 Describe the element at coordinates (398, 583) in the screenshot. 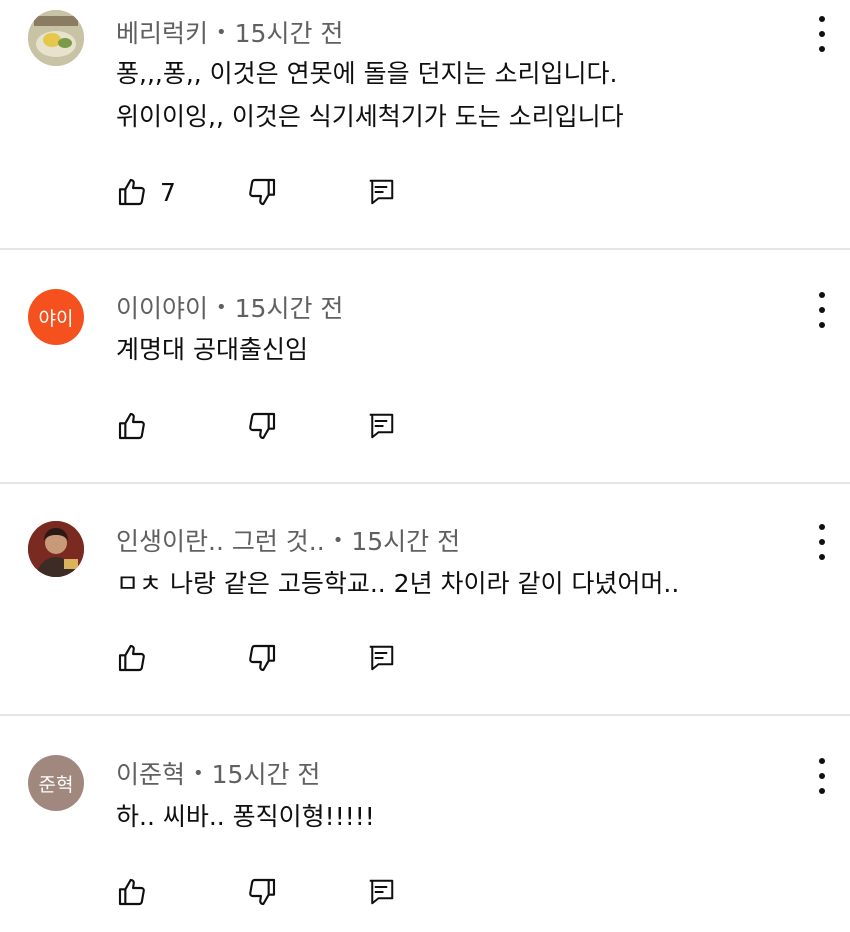

I see `comment-text-line: ㅁㅊ 나랑 같은 고등학교.. 2년 차이라 같이 다녔어머..` at that location.